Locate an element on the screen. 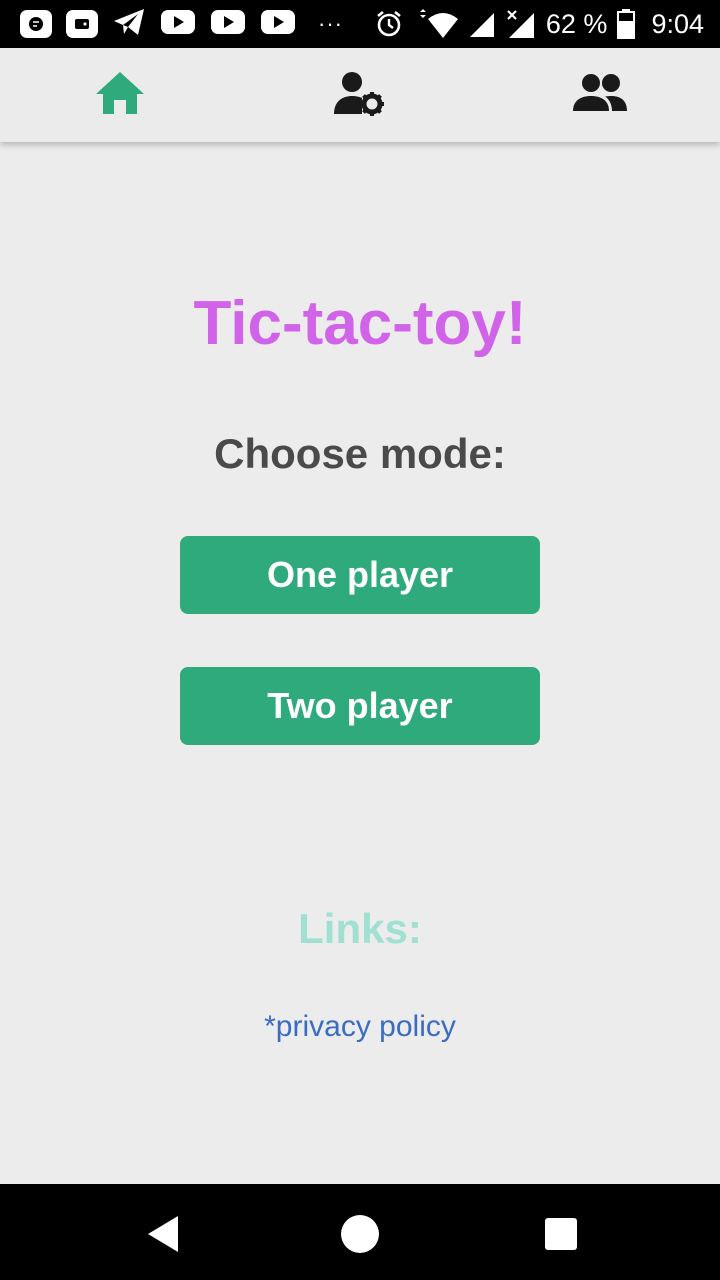 This screenshot has height=1280, width=720. back-button is located at coordinates (162, 1234).